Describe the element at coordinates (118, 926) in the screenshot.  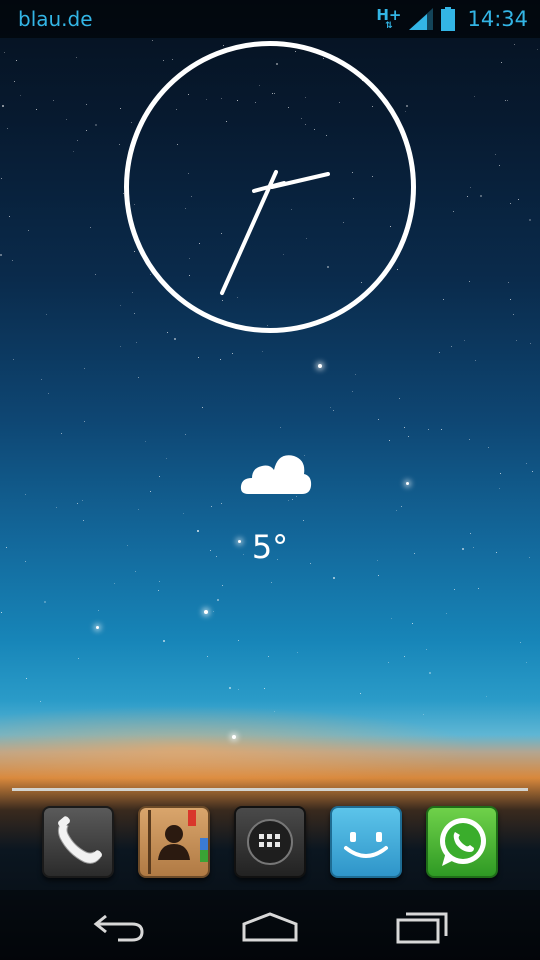
I see `back-icon` at that location.